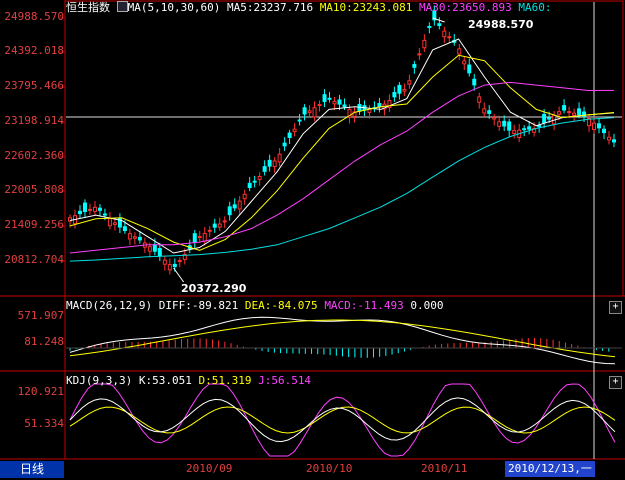 This screenshot has height=480, width=625. I want to click on y-label-2: 23795.466, so click(34, 85).